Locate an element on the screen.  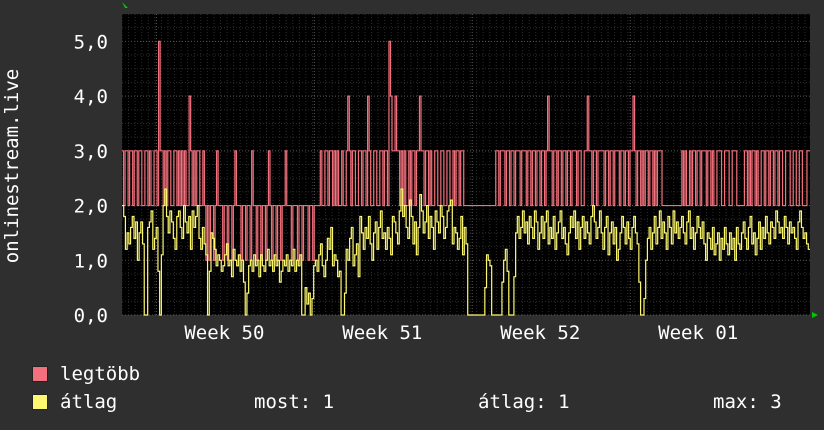
y-tick-label: 3,0 is located at coordinates (91, 152).